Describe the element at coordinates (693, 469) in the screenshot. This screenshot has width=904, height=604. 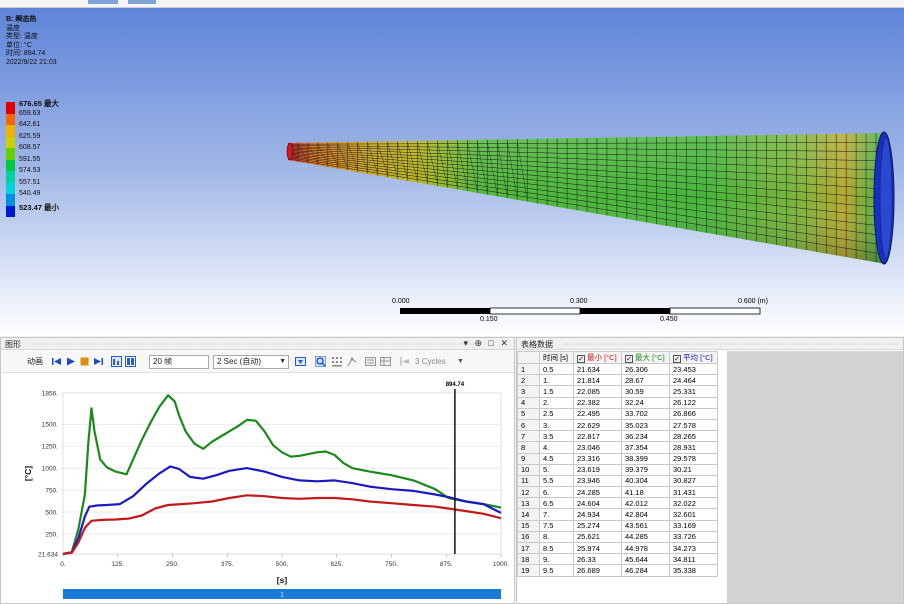
I see `avg-cell: 30.21` at that location.